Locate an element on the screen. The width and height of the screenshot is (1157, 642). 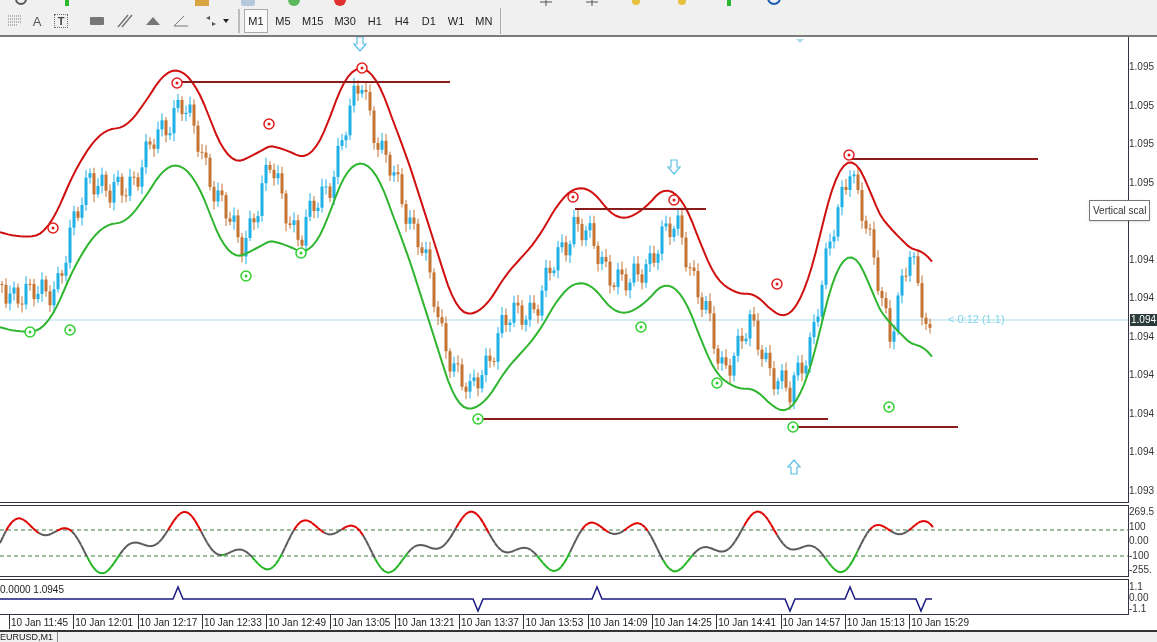
timeframe-button: MN is located at coordinates (484, 21).